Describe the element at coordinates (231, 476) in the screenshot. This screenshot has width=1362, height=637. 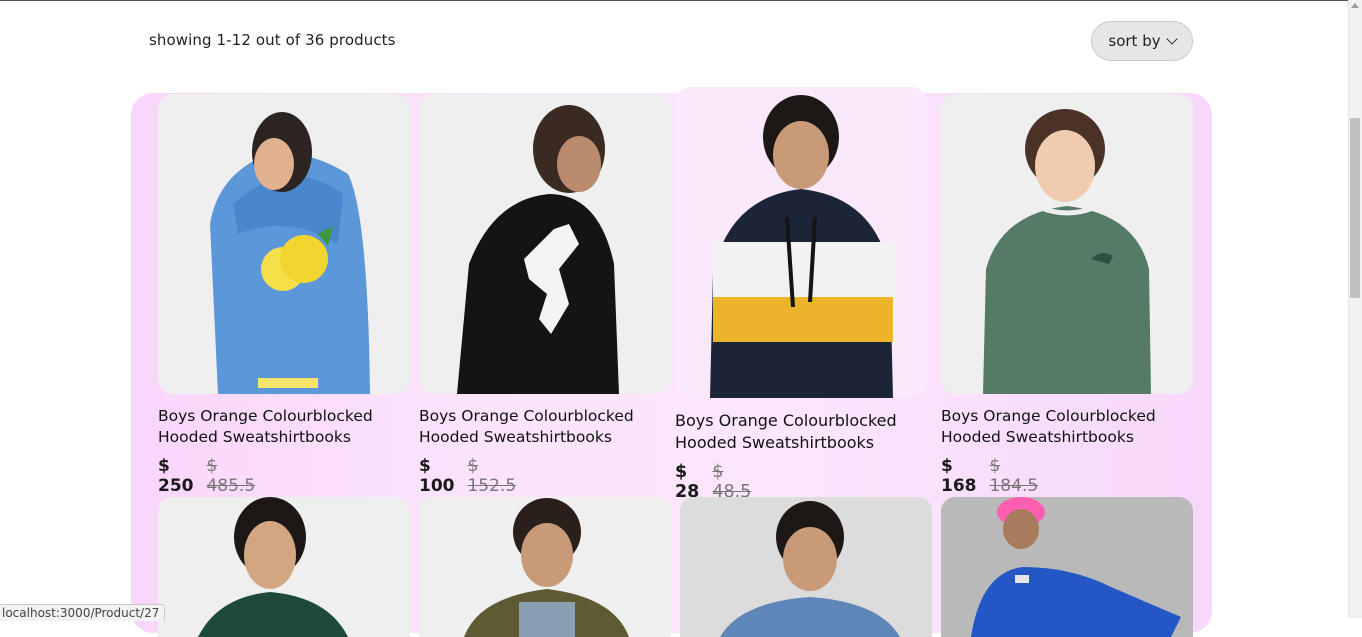
I see `product-old-price: $ 485.5` at that location.